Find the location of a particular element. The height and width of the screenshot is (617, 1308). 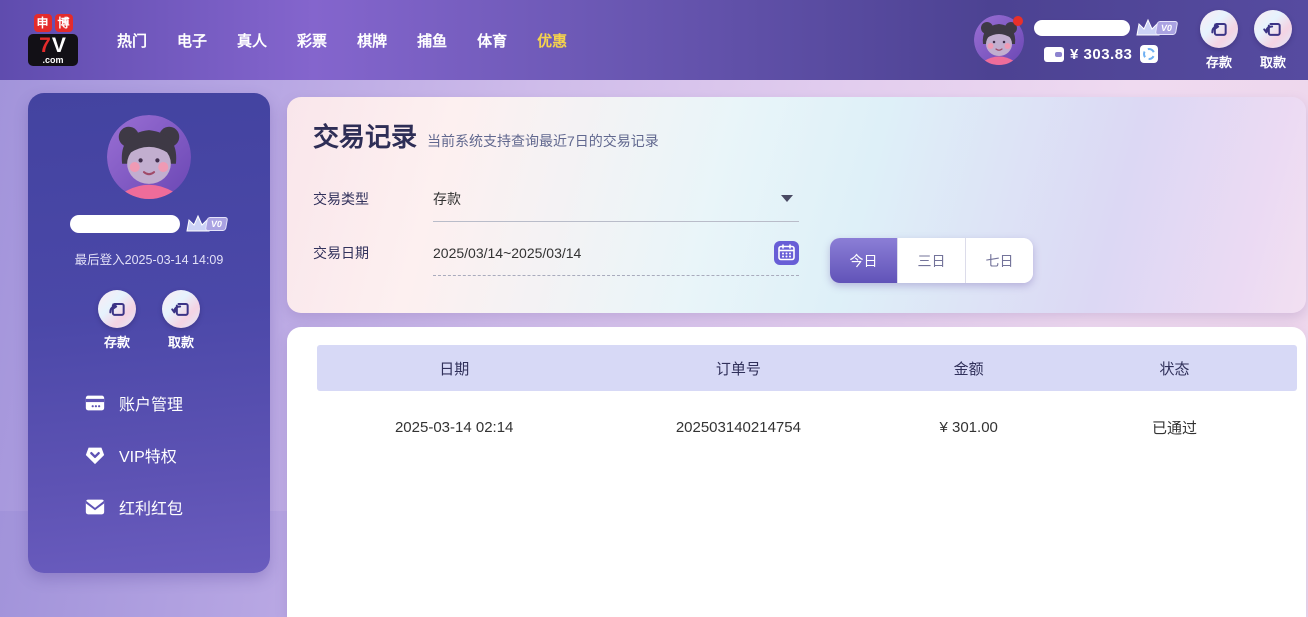

top-withdraw-label: 取款 is located at coordinates (1272, 62).